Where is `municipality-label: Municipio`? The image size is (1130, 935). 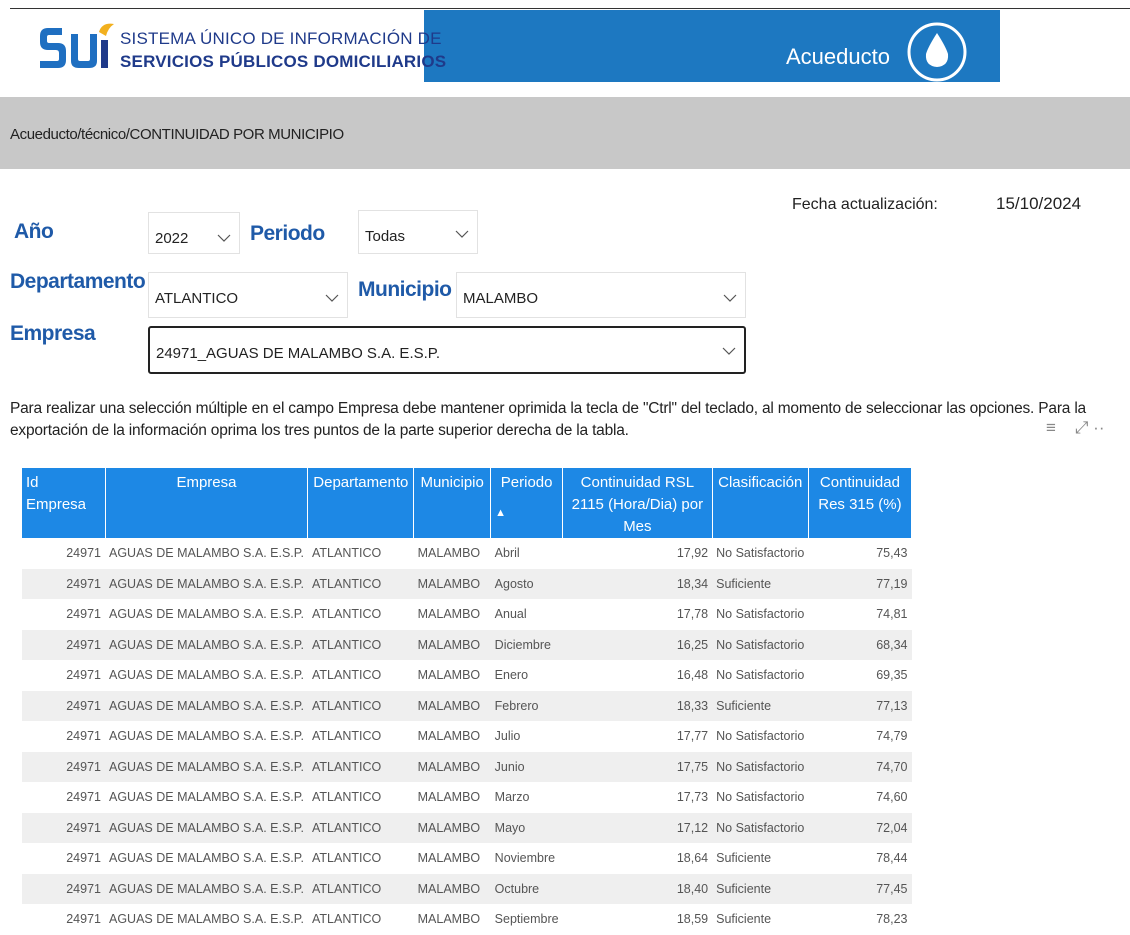
municipality-label: Municipio is located at coordinates (405, 289).